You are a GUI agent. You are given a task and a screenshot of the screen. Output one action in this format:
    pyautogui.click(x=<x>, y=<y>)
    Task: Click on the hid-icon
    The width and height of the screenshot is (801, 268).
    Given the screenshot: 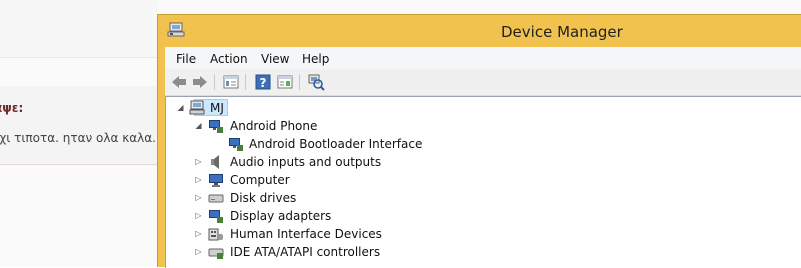 What is the action you would take?
    pyautogui.click(x=215, y=234)
    